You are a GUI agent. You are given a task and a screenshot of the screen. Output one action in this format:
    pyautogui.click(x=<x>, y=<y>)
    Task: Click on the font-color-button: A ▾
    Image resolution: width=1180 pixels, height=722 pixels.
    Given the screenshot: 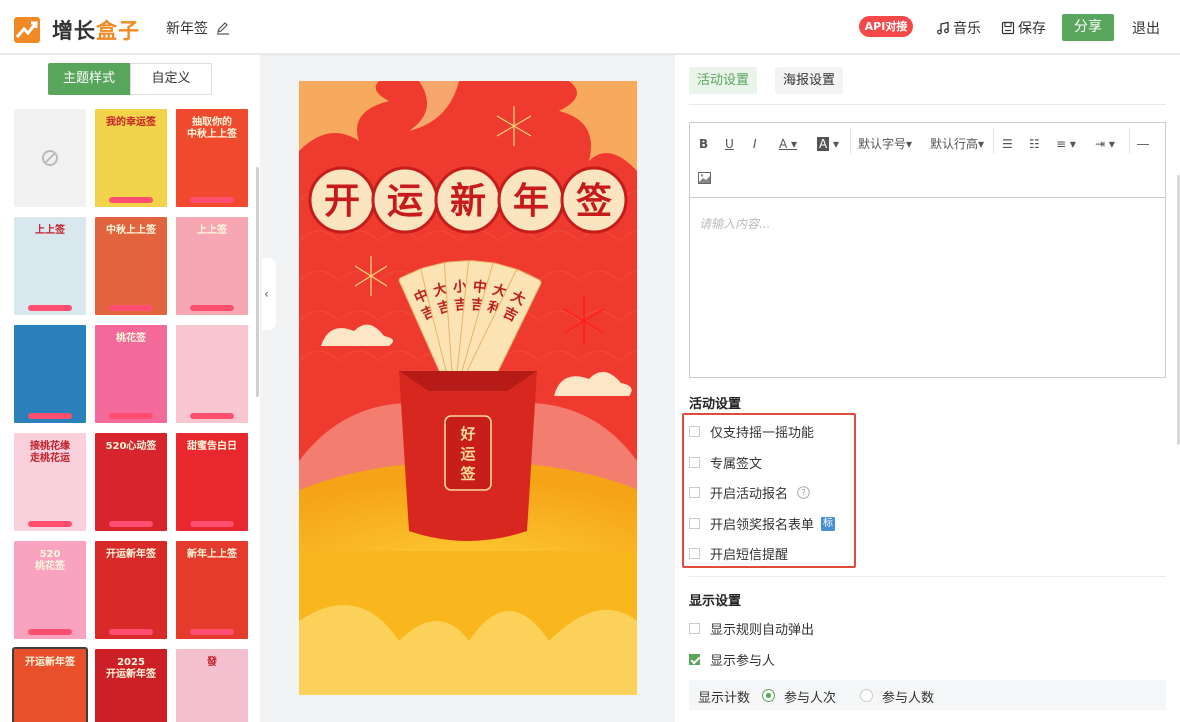 What is the action you would take?
    pyautogui.click(x=788, y=144)
    